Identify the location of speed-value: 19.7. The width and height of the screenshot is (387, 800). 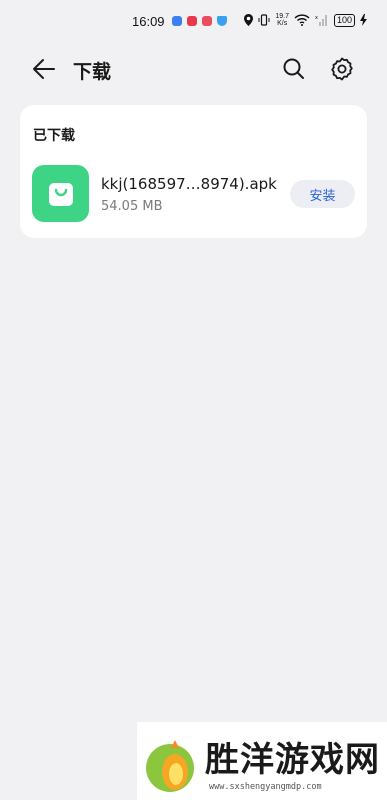
(282, 16).